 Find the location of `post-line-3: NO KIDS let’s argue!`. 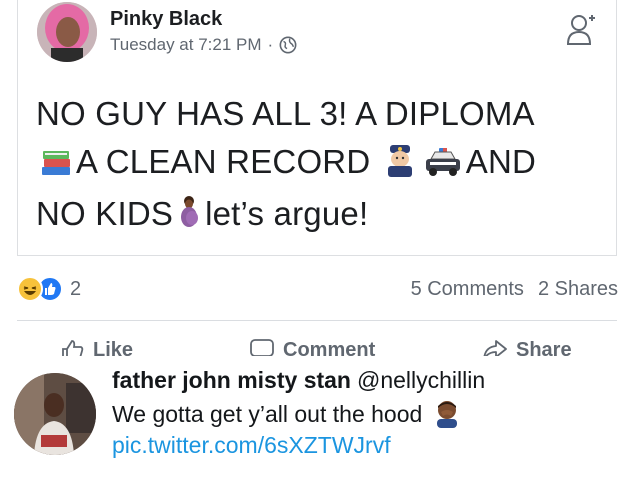

post-line-3: NO KIDS let’s argue! is located at coordinates (321, 216).